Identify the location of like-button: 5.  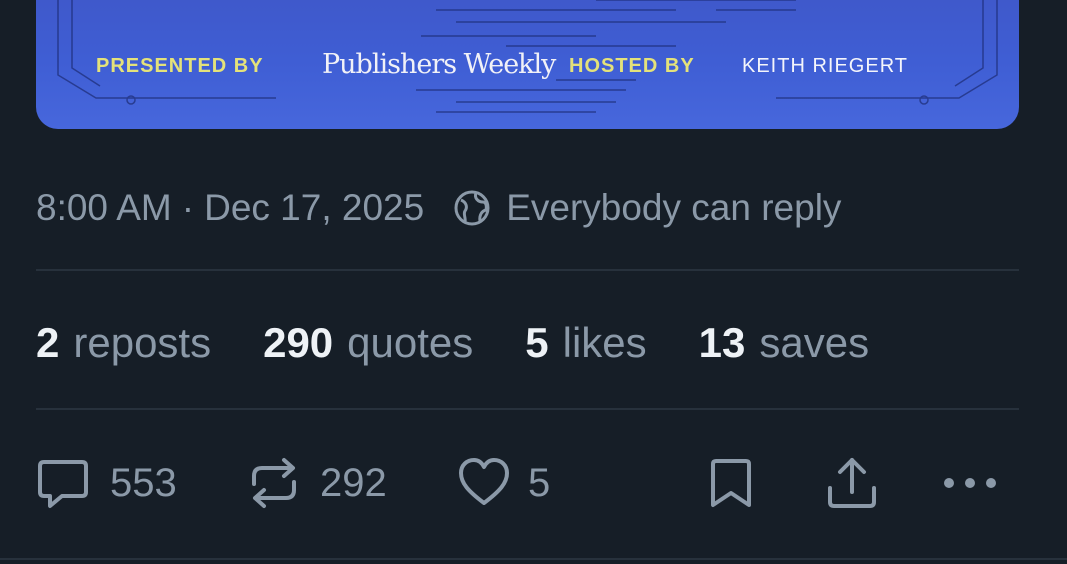
(503, 483).